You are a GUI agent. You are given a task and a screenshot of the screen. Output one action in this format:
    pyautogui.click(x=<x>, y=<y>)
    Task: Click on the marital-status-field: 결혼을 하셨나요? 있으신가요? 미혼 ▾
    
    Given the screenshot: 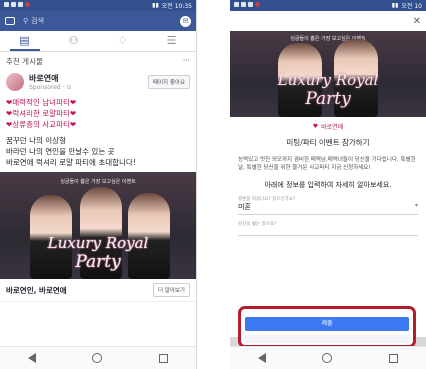 What is the action you would take?
    pyautogui.click(x=328, y=205)
    